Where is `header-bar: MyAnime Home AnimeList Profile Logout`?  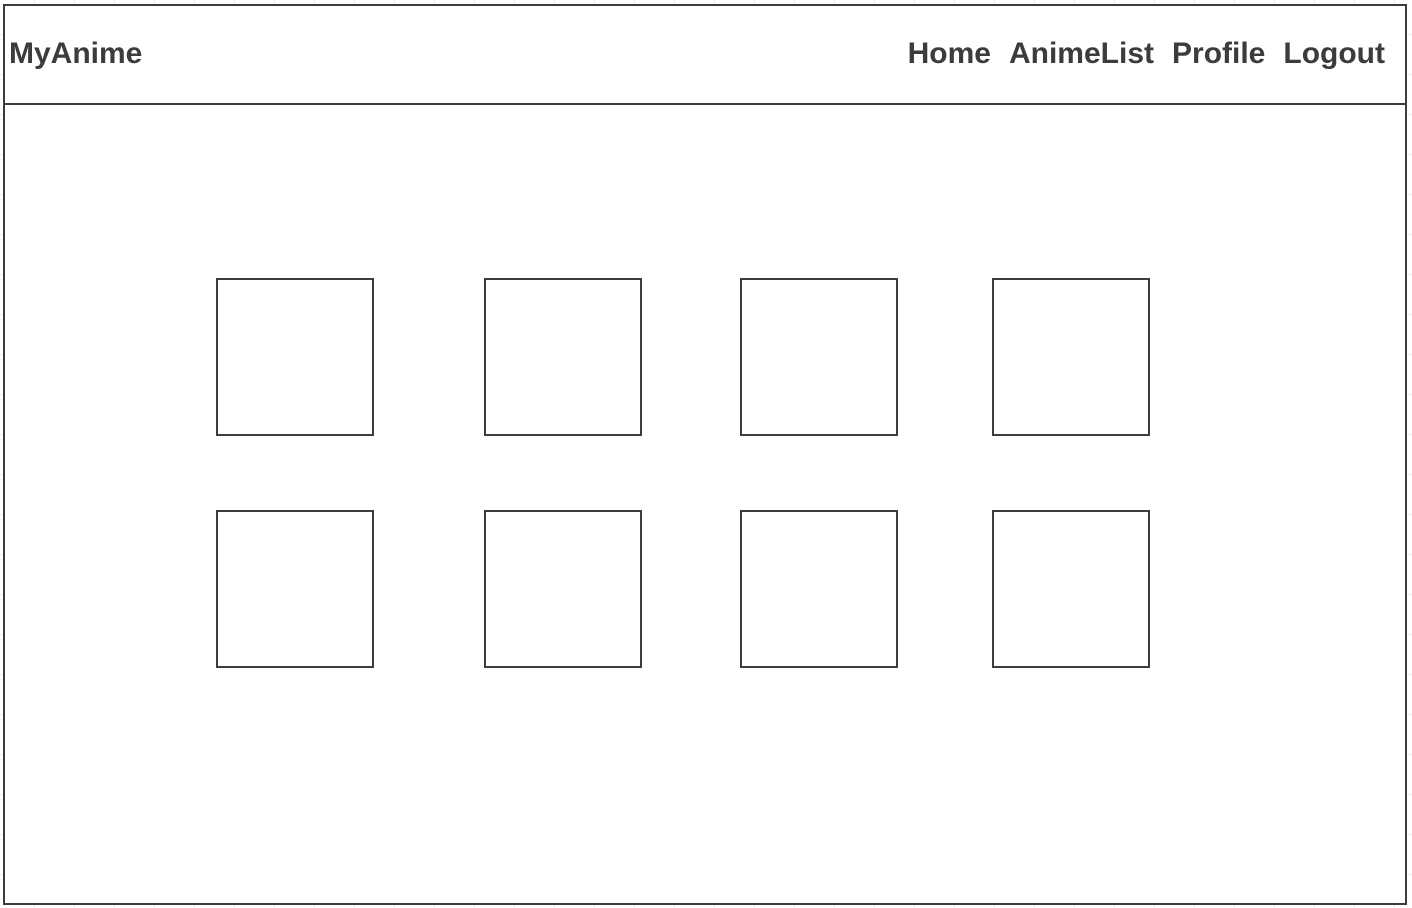 header-bar: MyAnime Home AnimeList Profile Logout is located at coordinates (705, 55).